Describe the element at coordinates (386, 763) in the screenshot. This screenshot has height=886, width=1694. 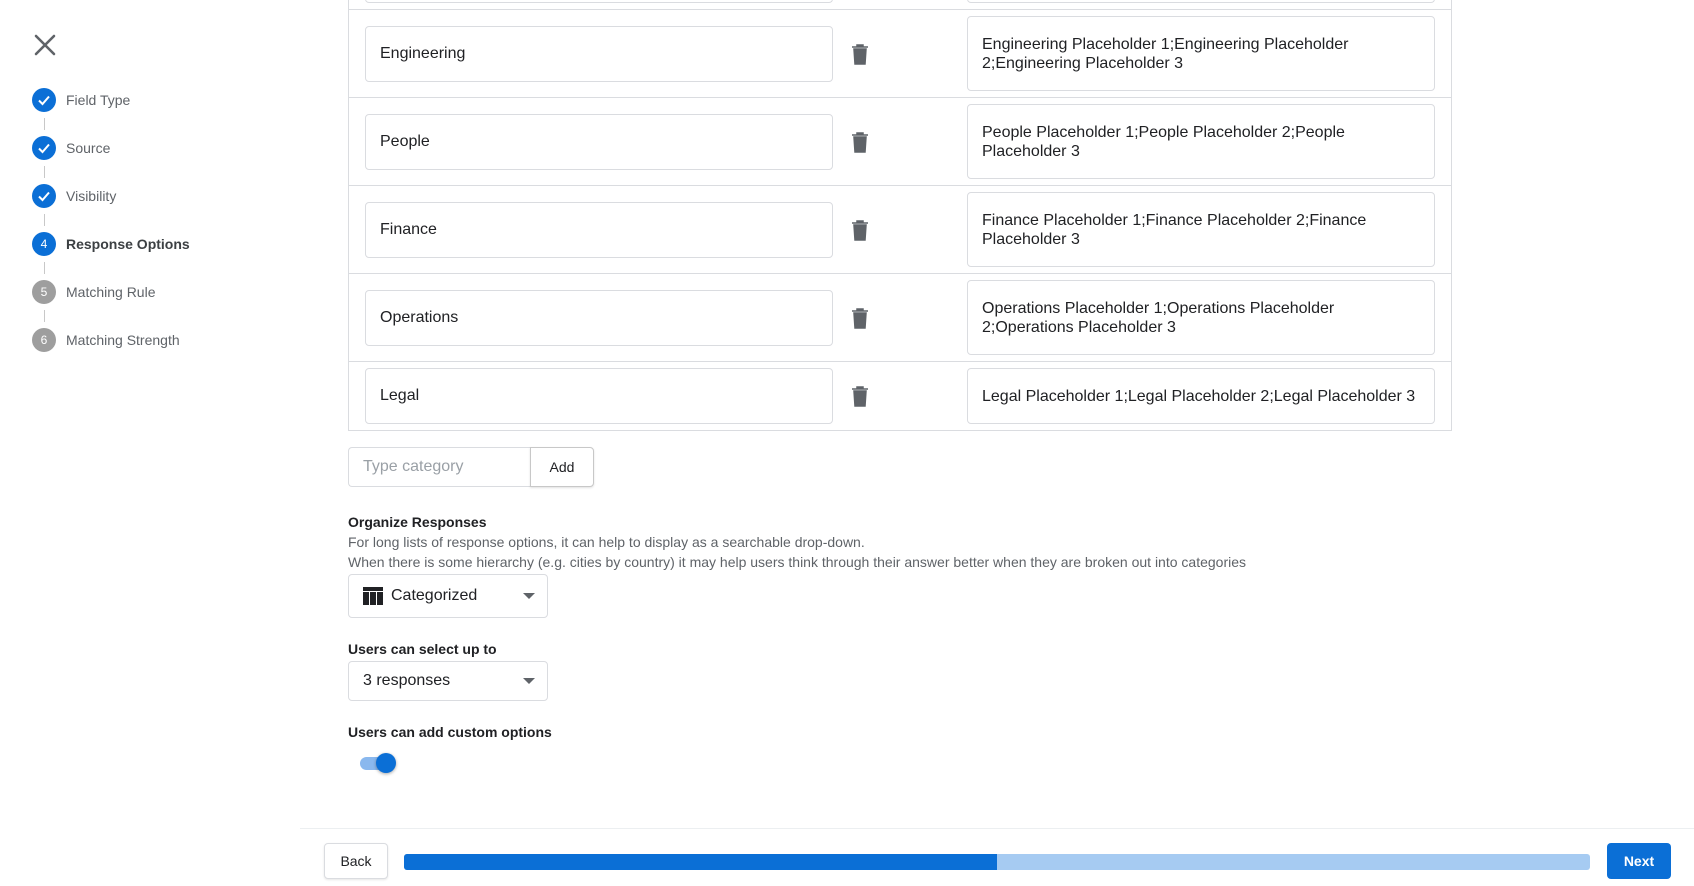
I see `toggle-thumb` at that location.